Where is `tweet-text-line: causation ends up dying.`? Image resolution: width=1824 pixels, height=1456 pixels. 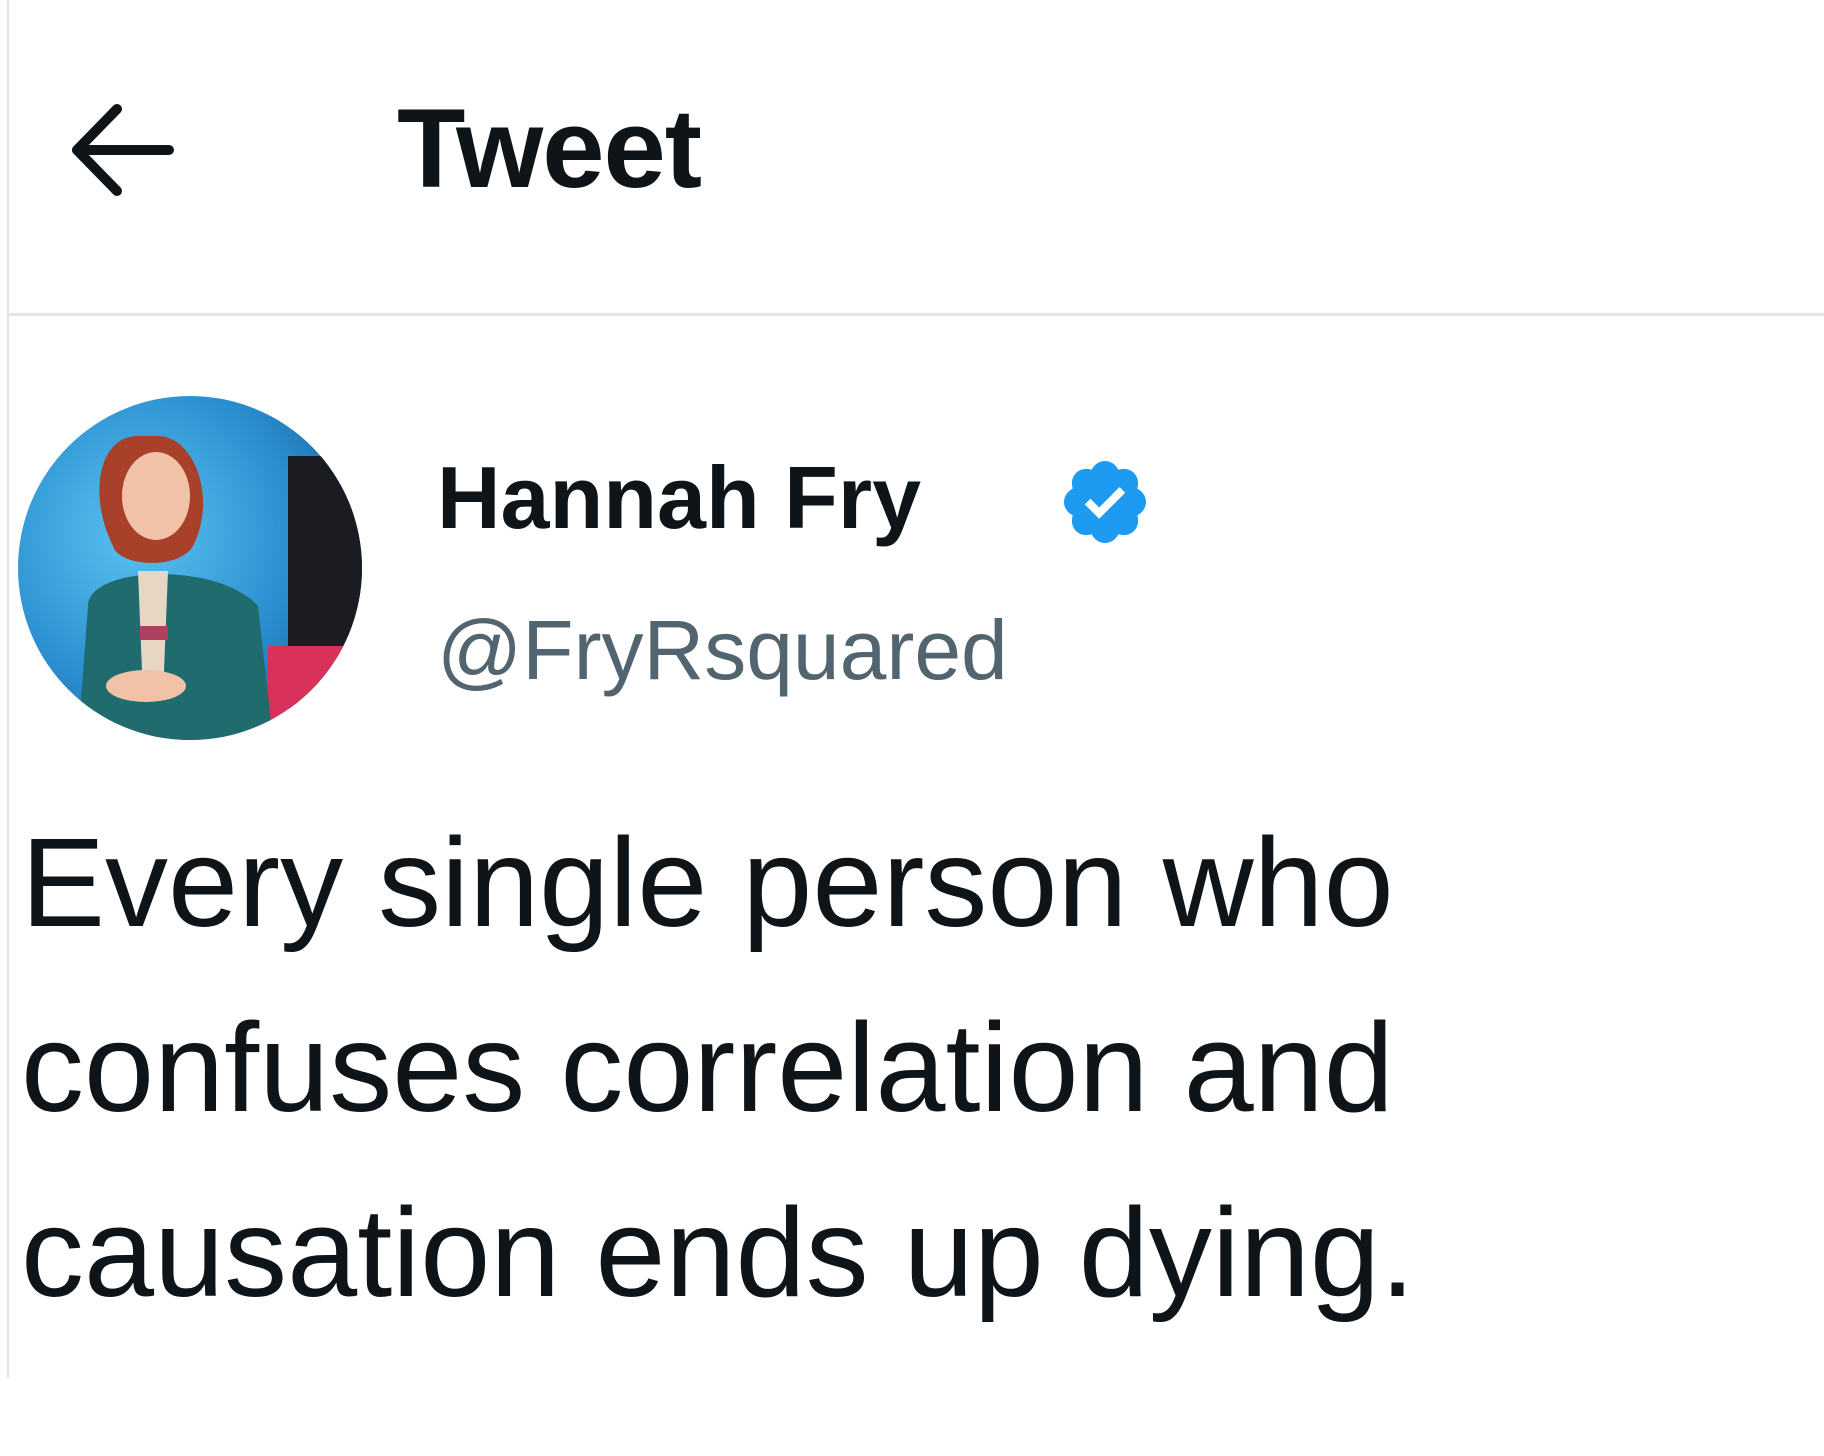 tweet-text-line: causation ends up dying. is located at coordinates (718, 1252).